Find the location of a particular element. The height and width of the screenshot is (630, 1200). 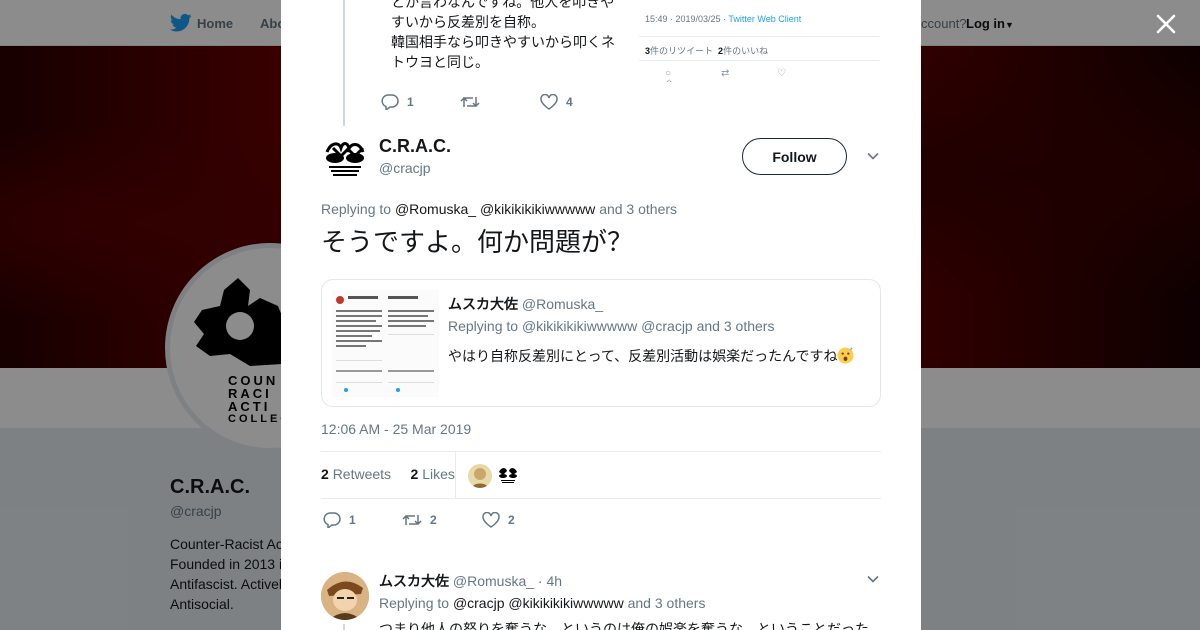

likes-stat: 2 Likes is located at coordinates (433, 474).